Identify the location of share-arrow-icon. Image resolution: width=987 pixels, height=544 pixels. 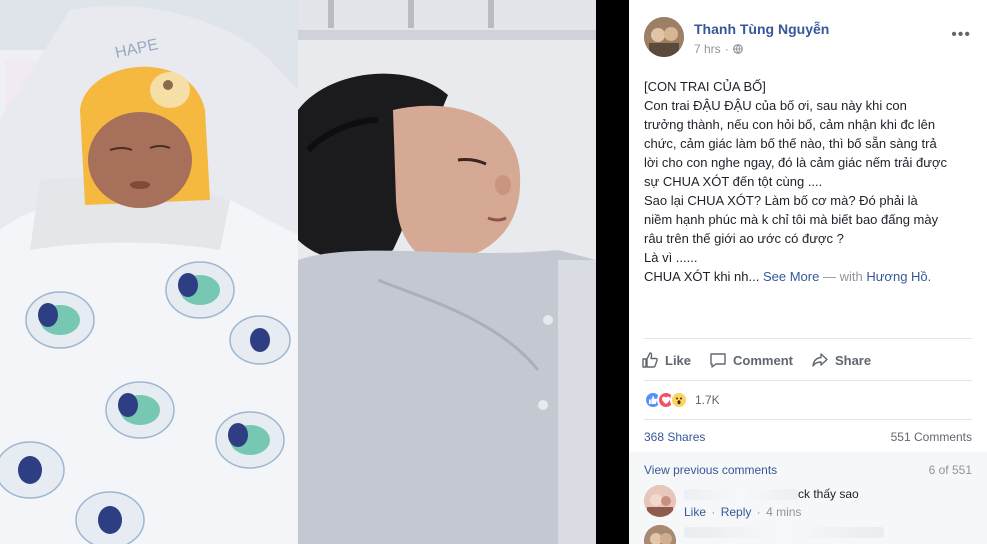
(820, 360).